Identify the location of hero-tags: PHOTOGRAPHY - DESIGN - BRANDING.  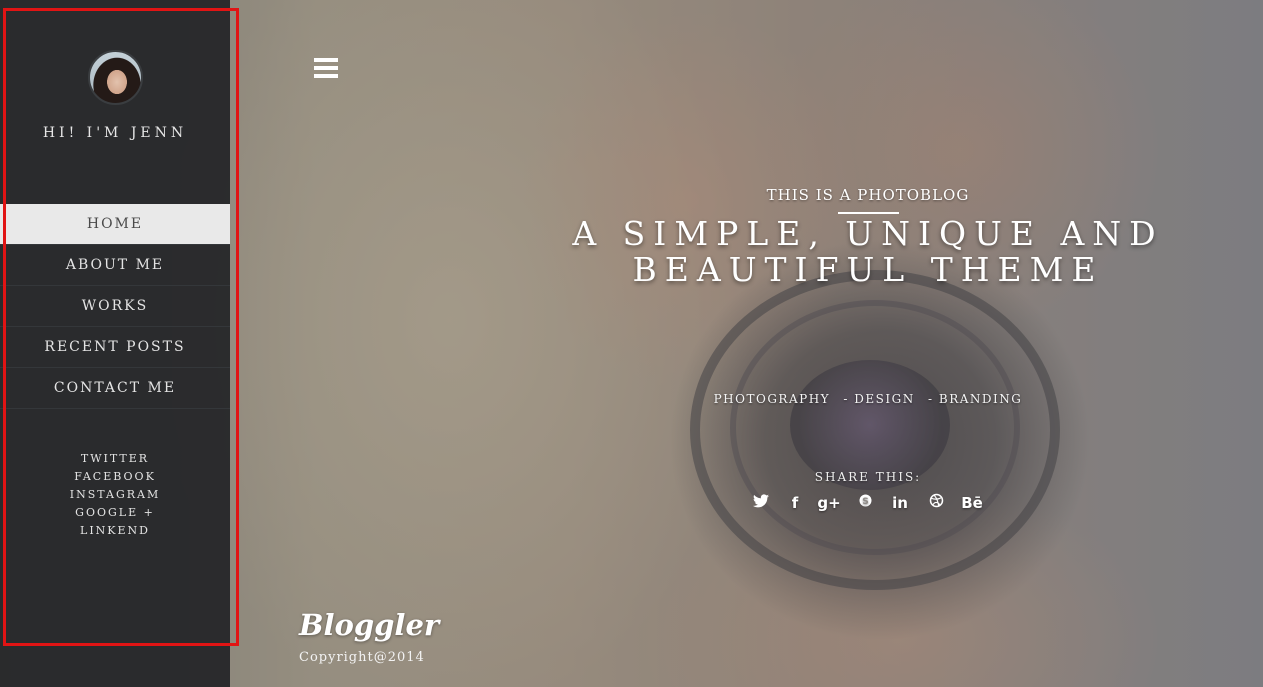
(868, 399).